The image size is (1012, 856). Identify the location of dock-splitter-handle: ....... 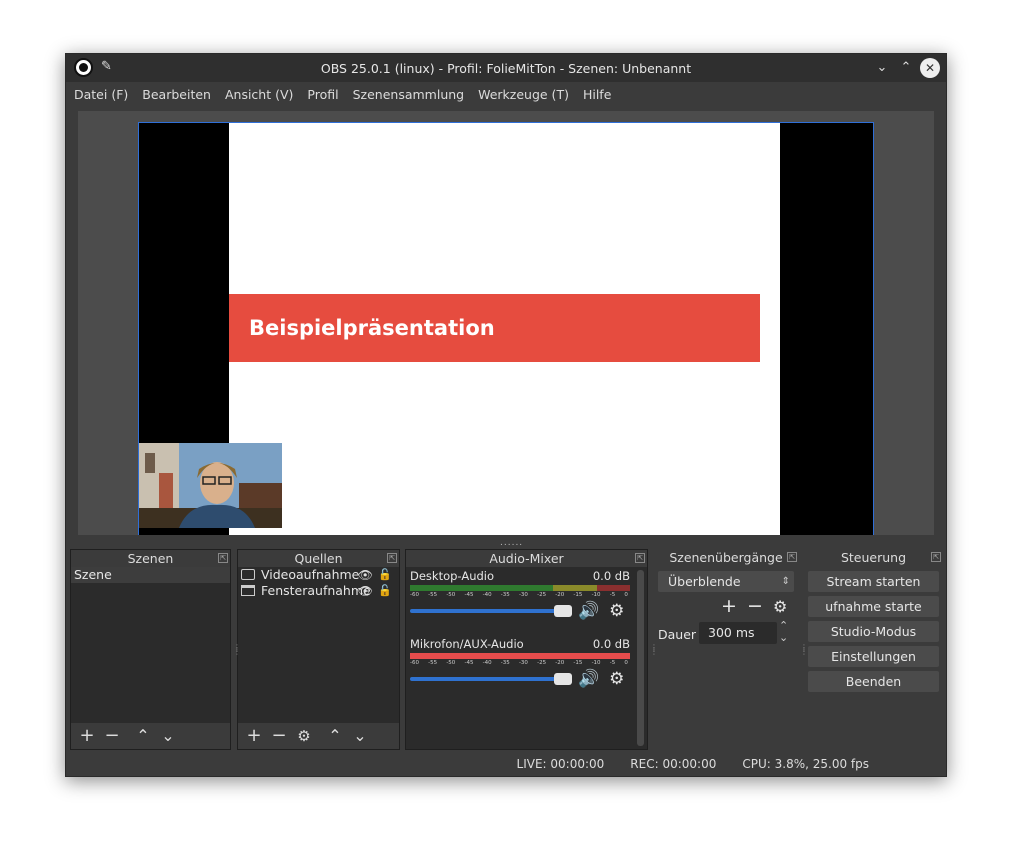
(511, 543).